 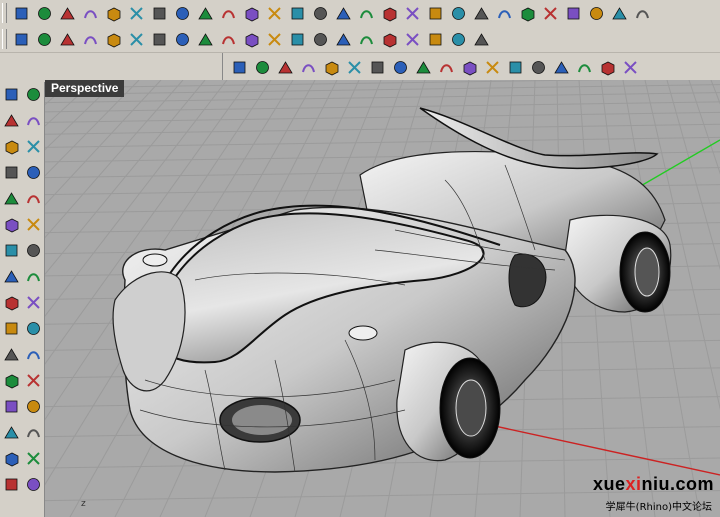 What do you see at coordinates (354, 67) in the screenshot?
I see `cube-2-icon` at bounding box center [354, 67].